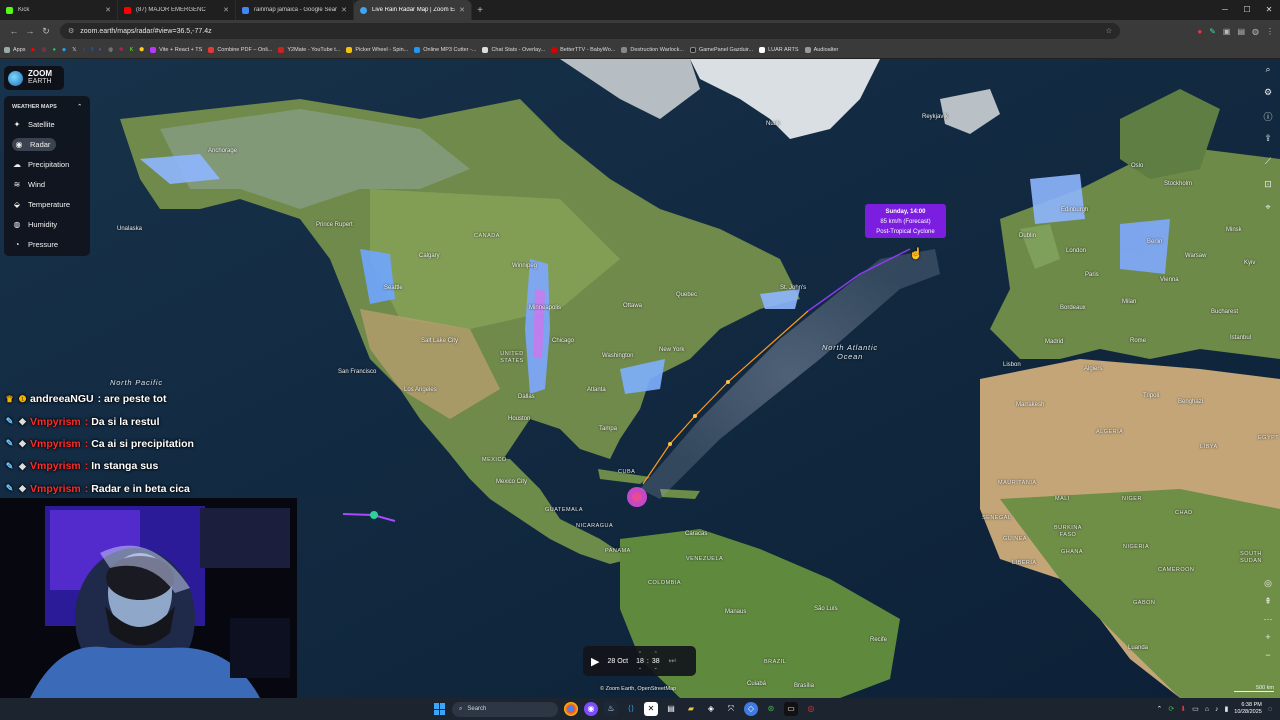 The height and width of the screenshot is (720, 1280). Describe the element at coordinates (1270, 31) in the screenshot. I see `browser-menu-icon: ⋮` at that location.